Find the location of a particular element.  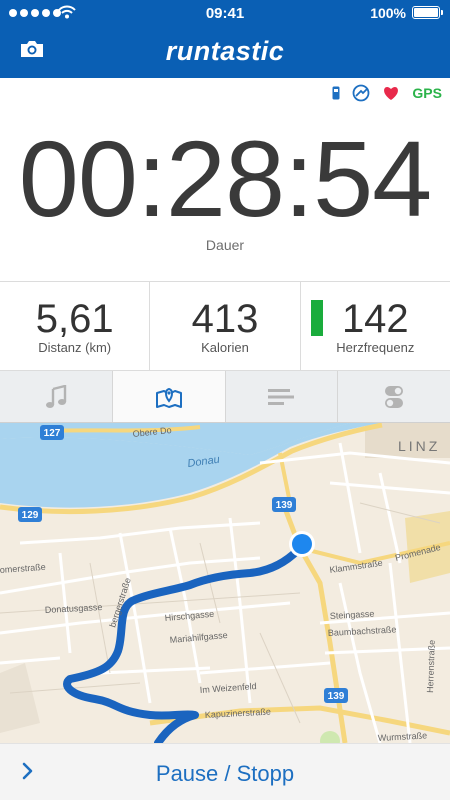

bottom-action-bar: Pause / Stopp is located at coordinates (225, 771).